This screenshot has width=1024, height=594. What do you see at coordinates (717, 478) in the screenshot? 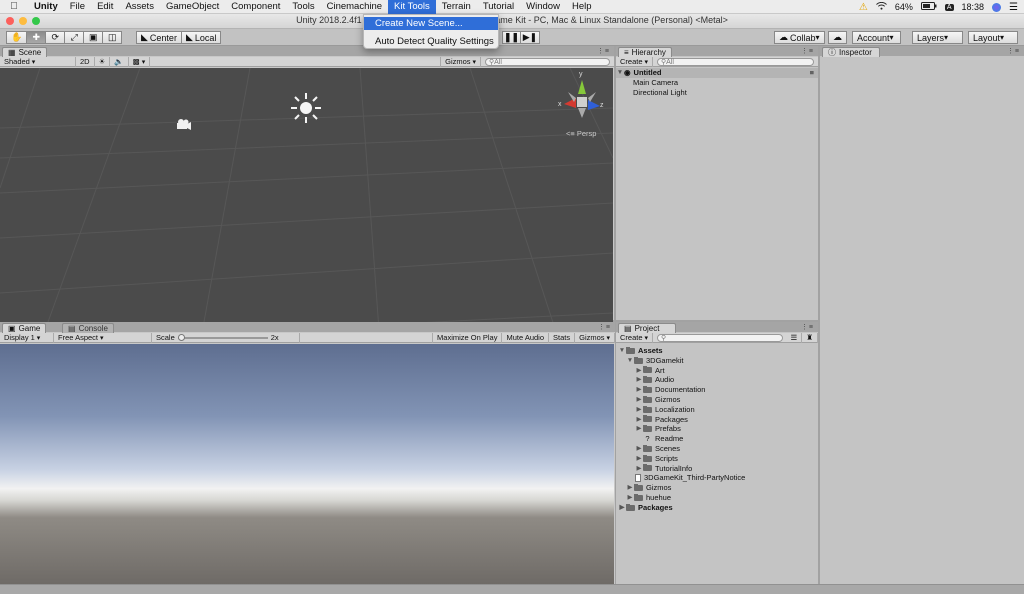
I see `asset-third-party-notice: 3DGameKit_Third-PartyNotice` at bounding box center [717, 478].